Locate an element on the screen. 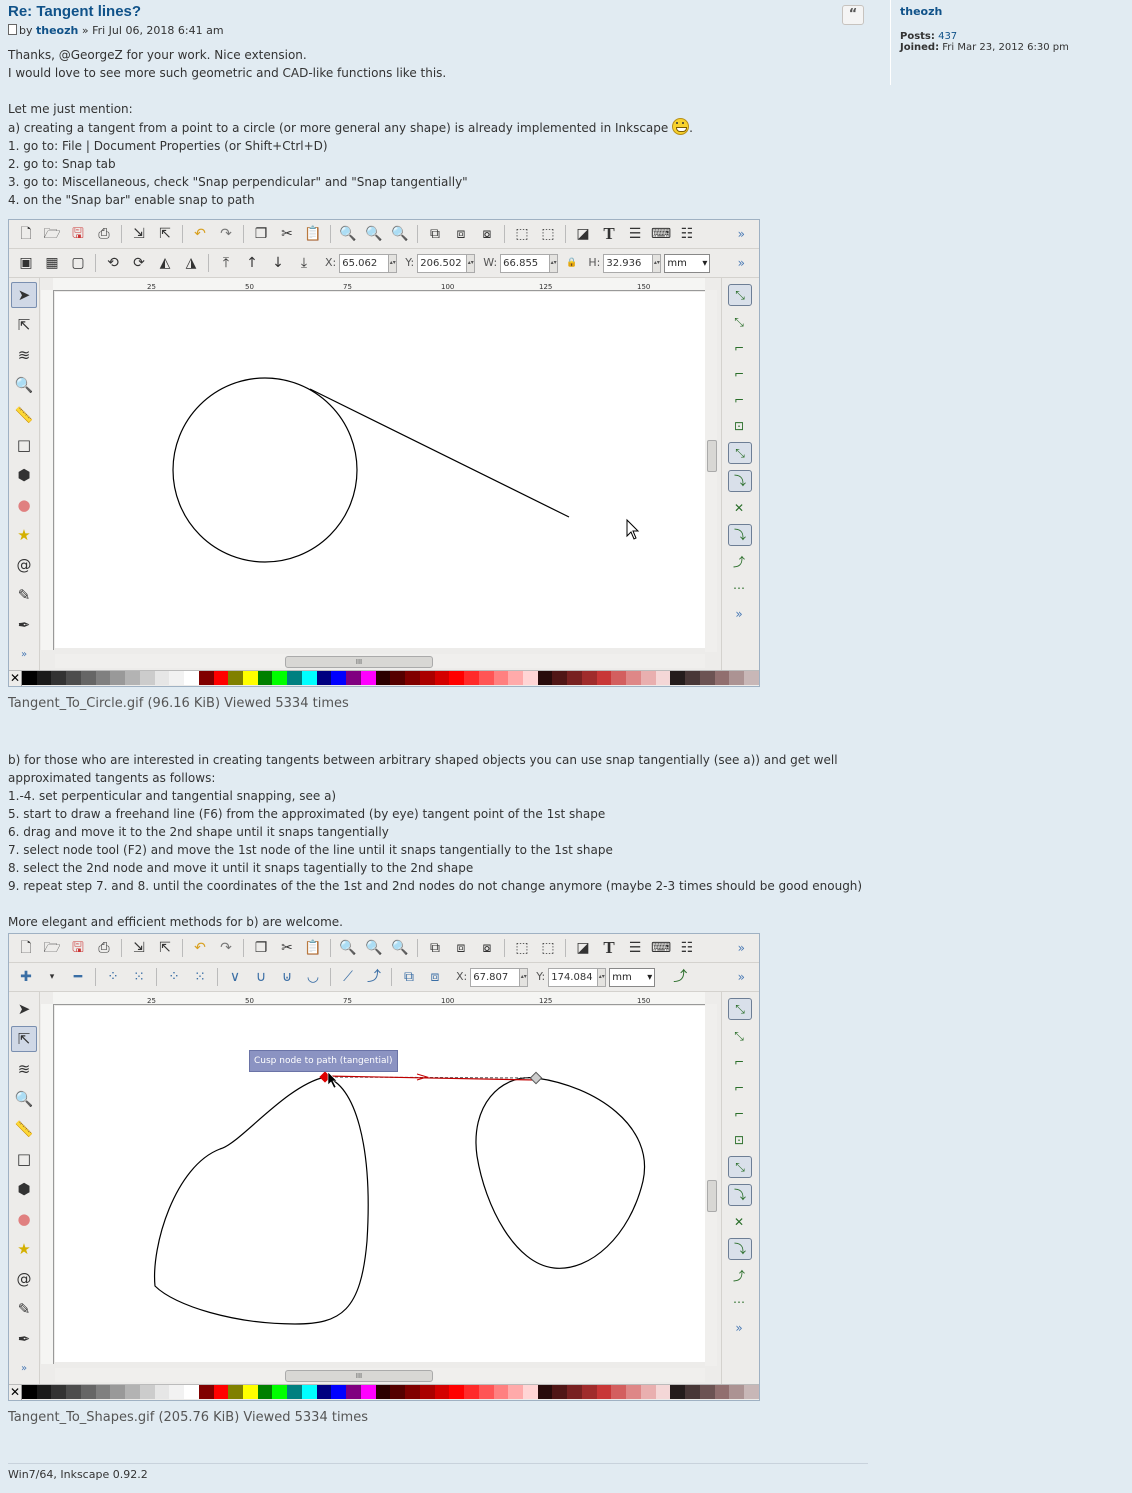 Image resolution: width=1132 pixels, height=1493 pixels. lock-icon: 🔒 is located at coordinates (571, 263).